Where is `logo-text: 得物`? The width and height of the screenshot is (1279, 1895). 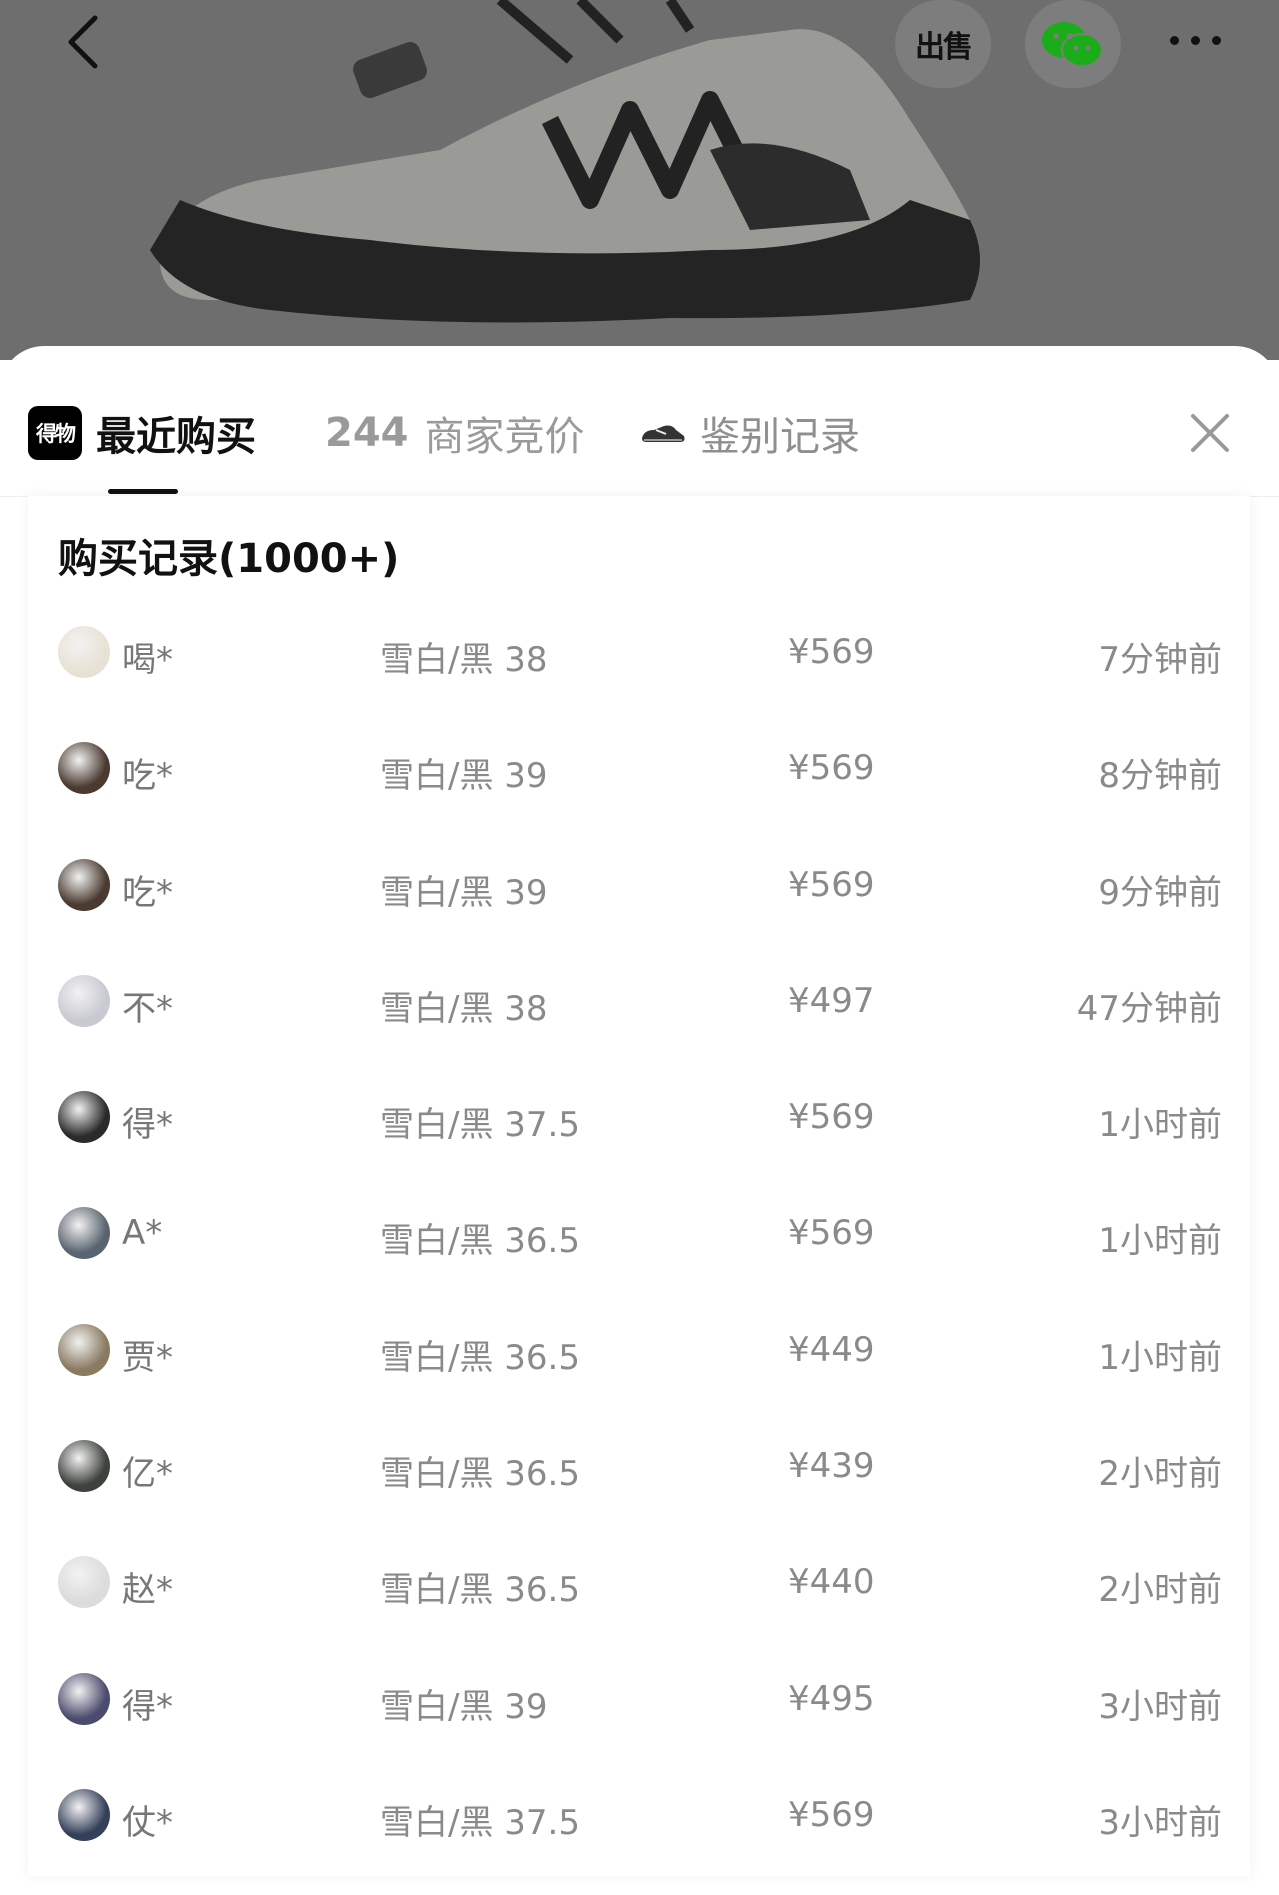 logo-text: 得物 is located at coordinates (56, 434).